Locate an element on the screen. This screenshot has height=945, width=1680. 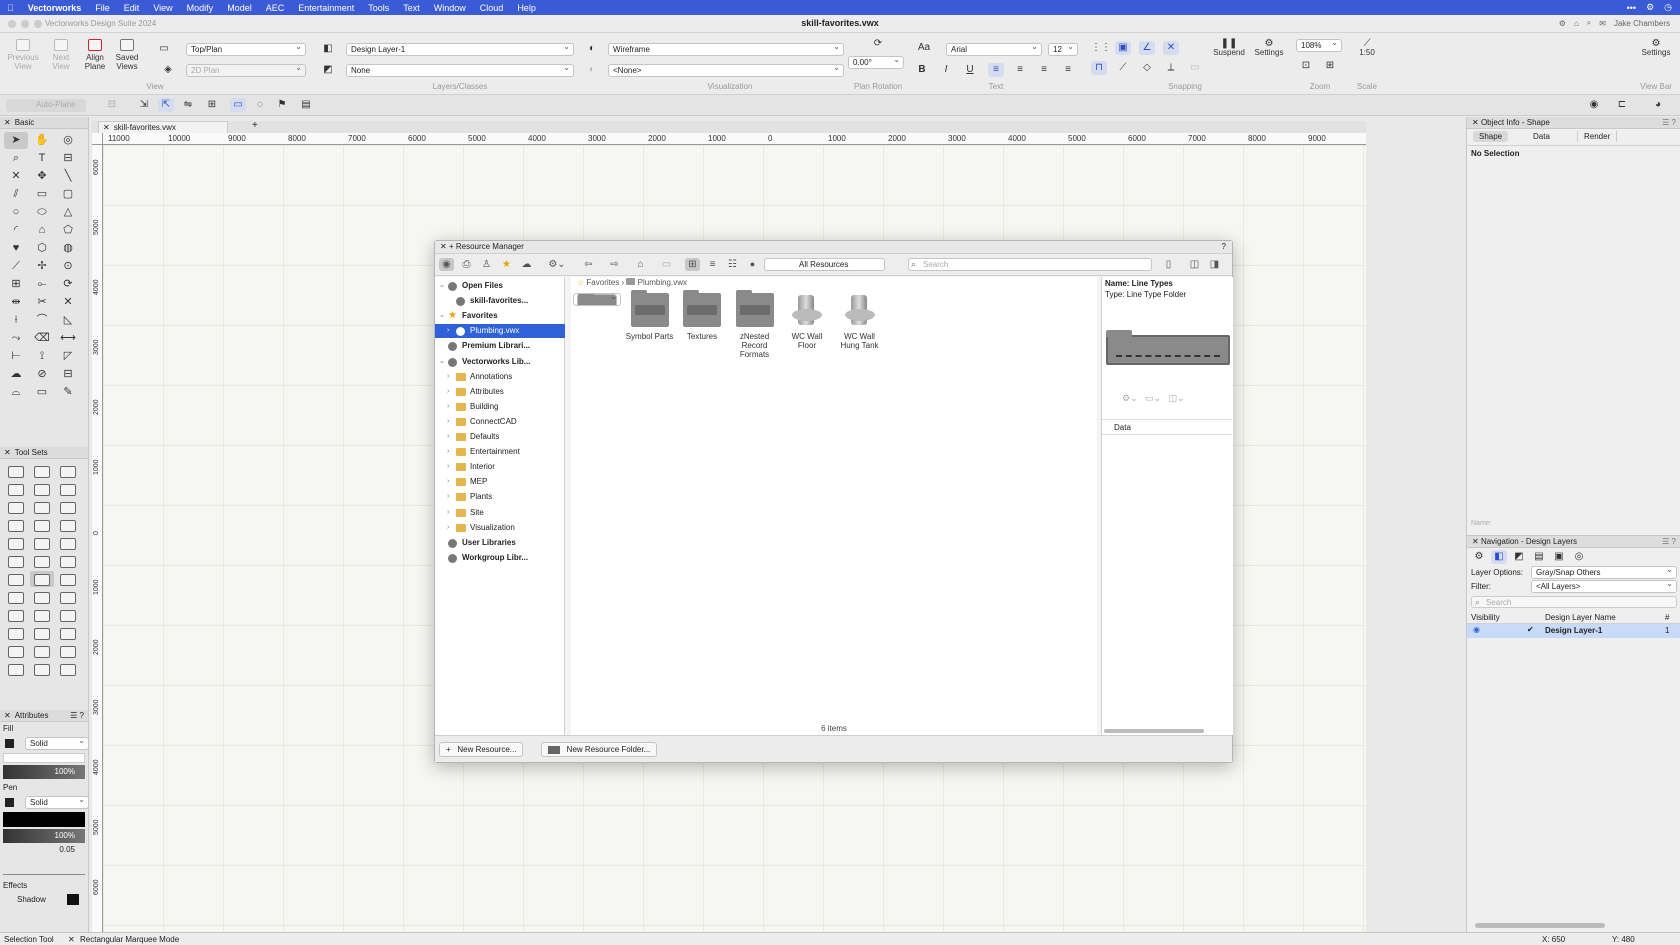
folder-up-icon: ▭ is located at coordinates (666, 264).